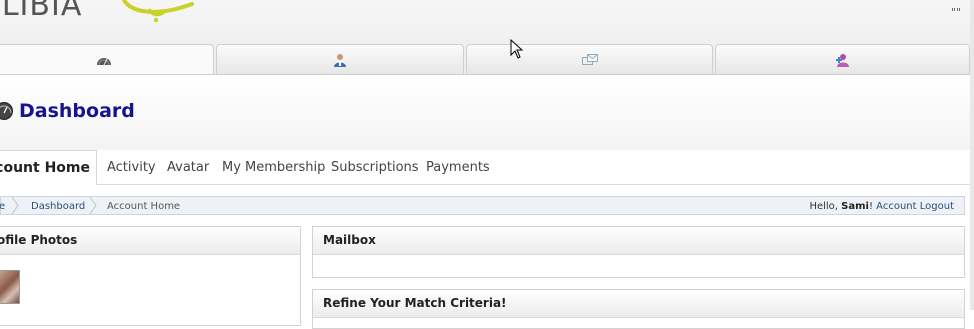  What do you see at coordinates (144, 206) in the screenshot?
I see `breadcrumb-current: Account Home` at bounding box center [144, 206].